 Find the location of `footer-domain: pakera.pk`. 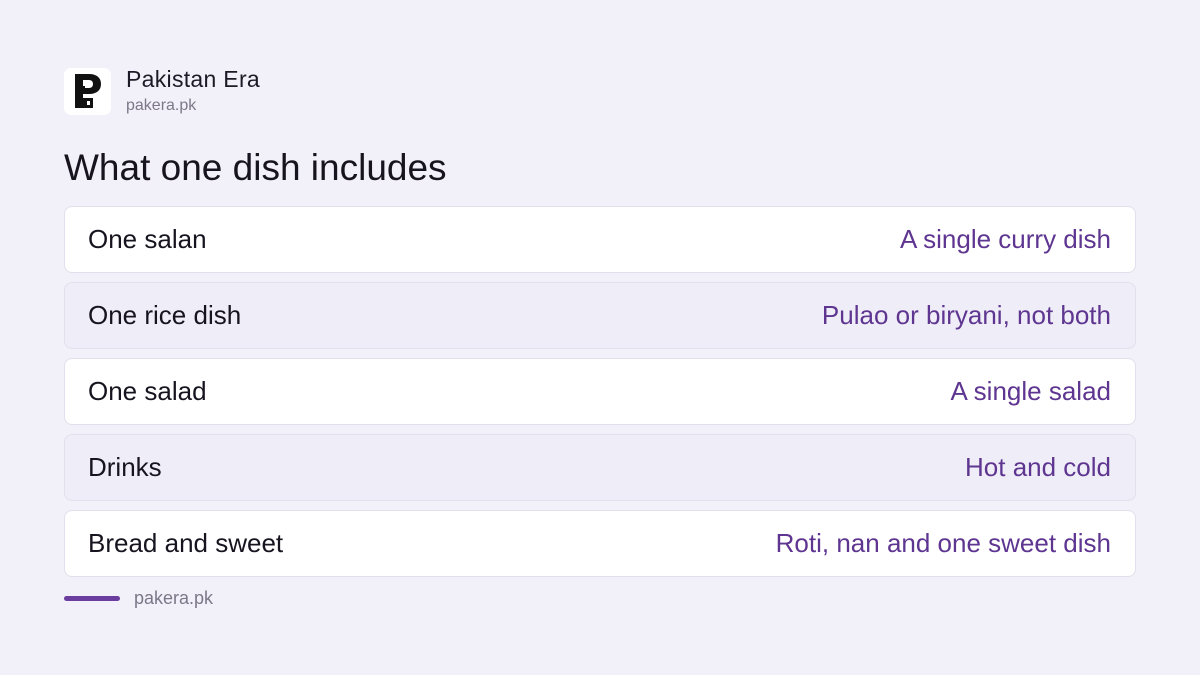

footer-domain: pakera.pk is located at coordinates (174, 598).